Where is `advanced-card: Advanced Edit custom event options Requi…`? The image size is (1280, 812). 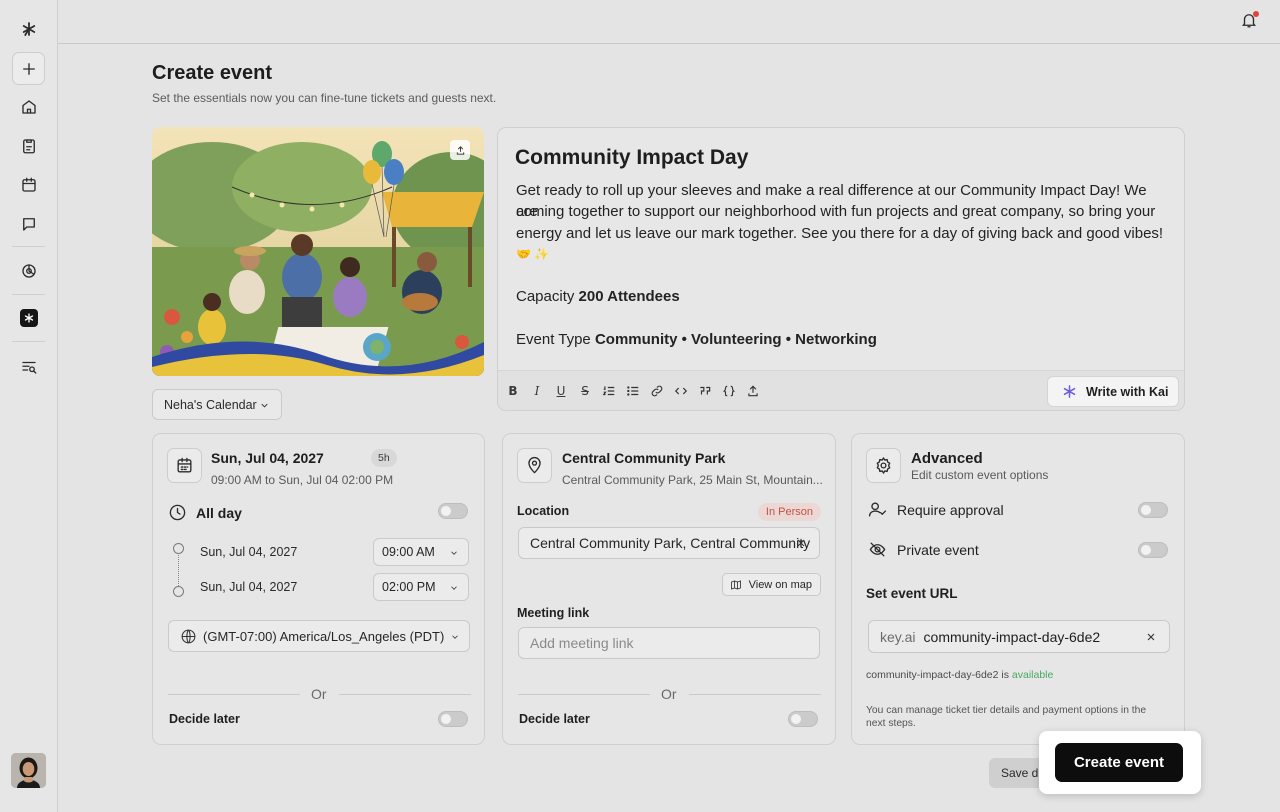 advanced-card: Advanced Edit custom event options Requi… is located at coordinates (1018, 589).